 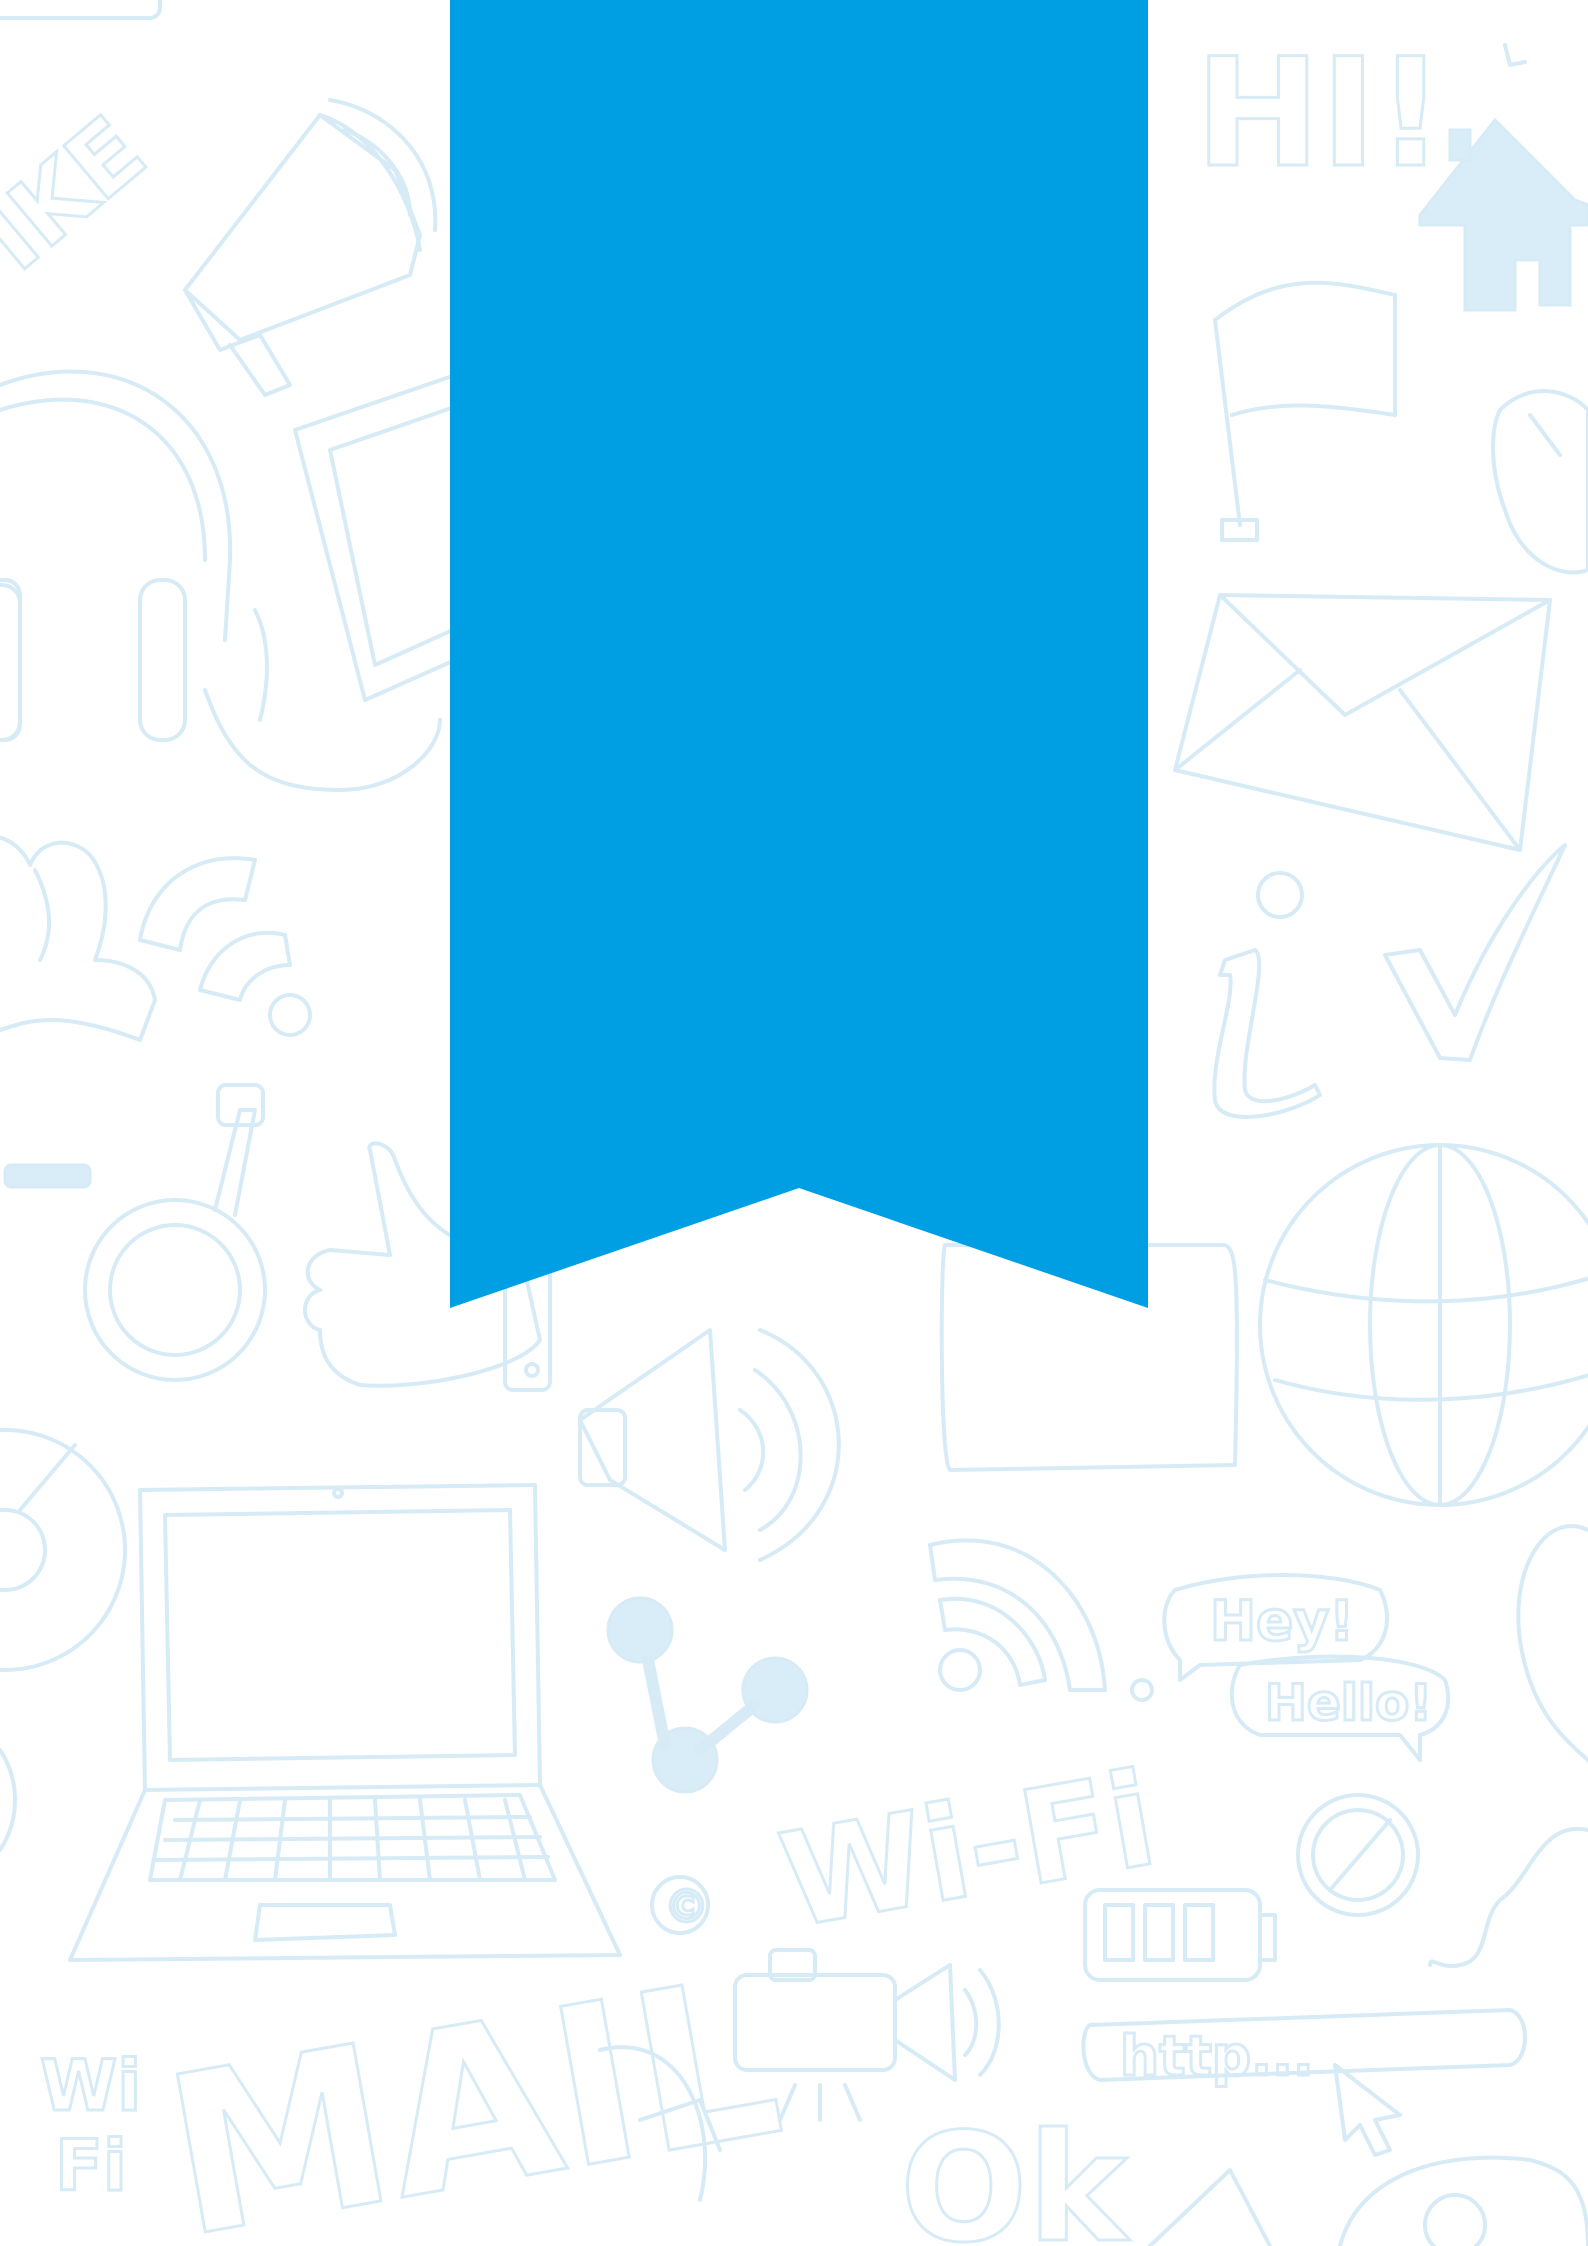 I want to click on magnifier-icon, so click(x=175, y=1232).